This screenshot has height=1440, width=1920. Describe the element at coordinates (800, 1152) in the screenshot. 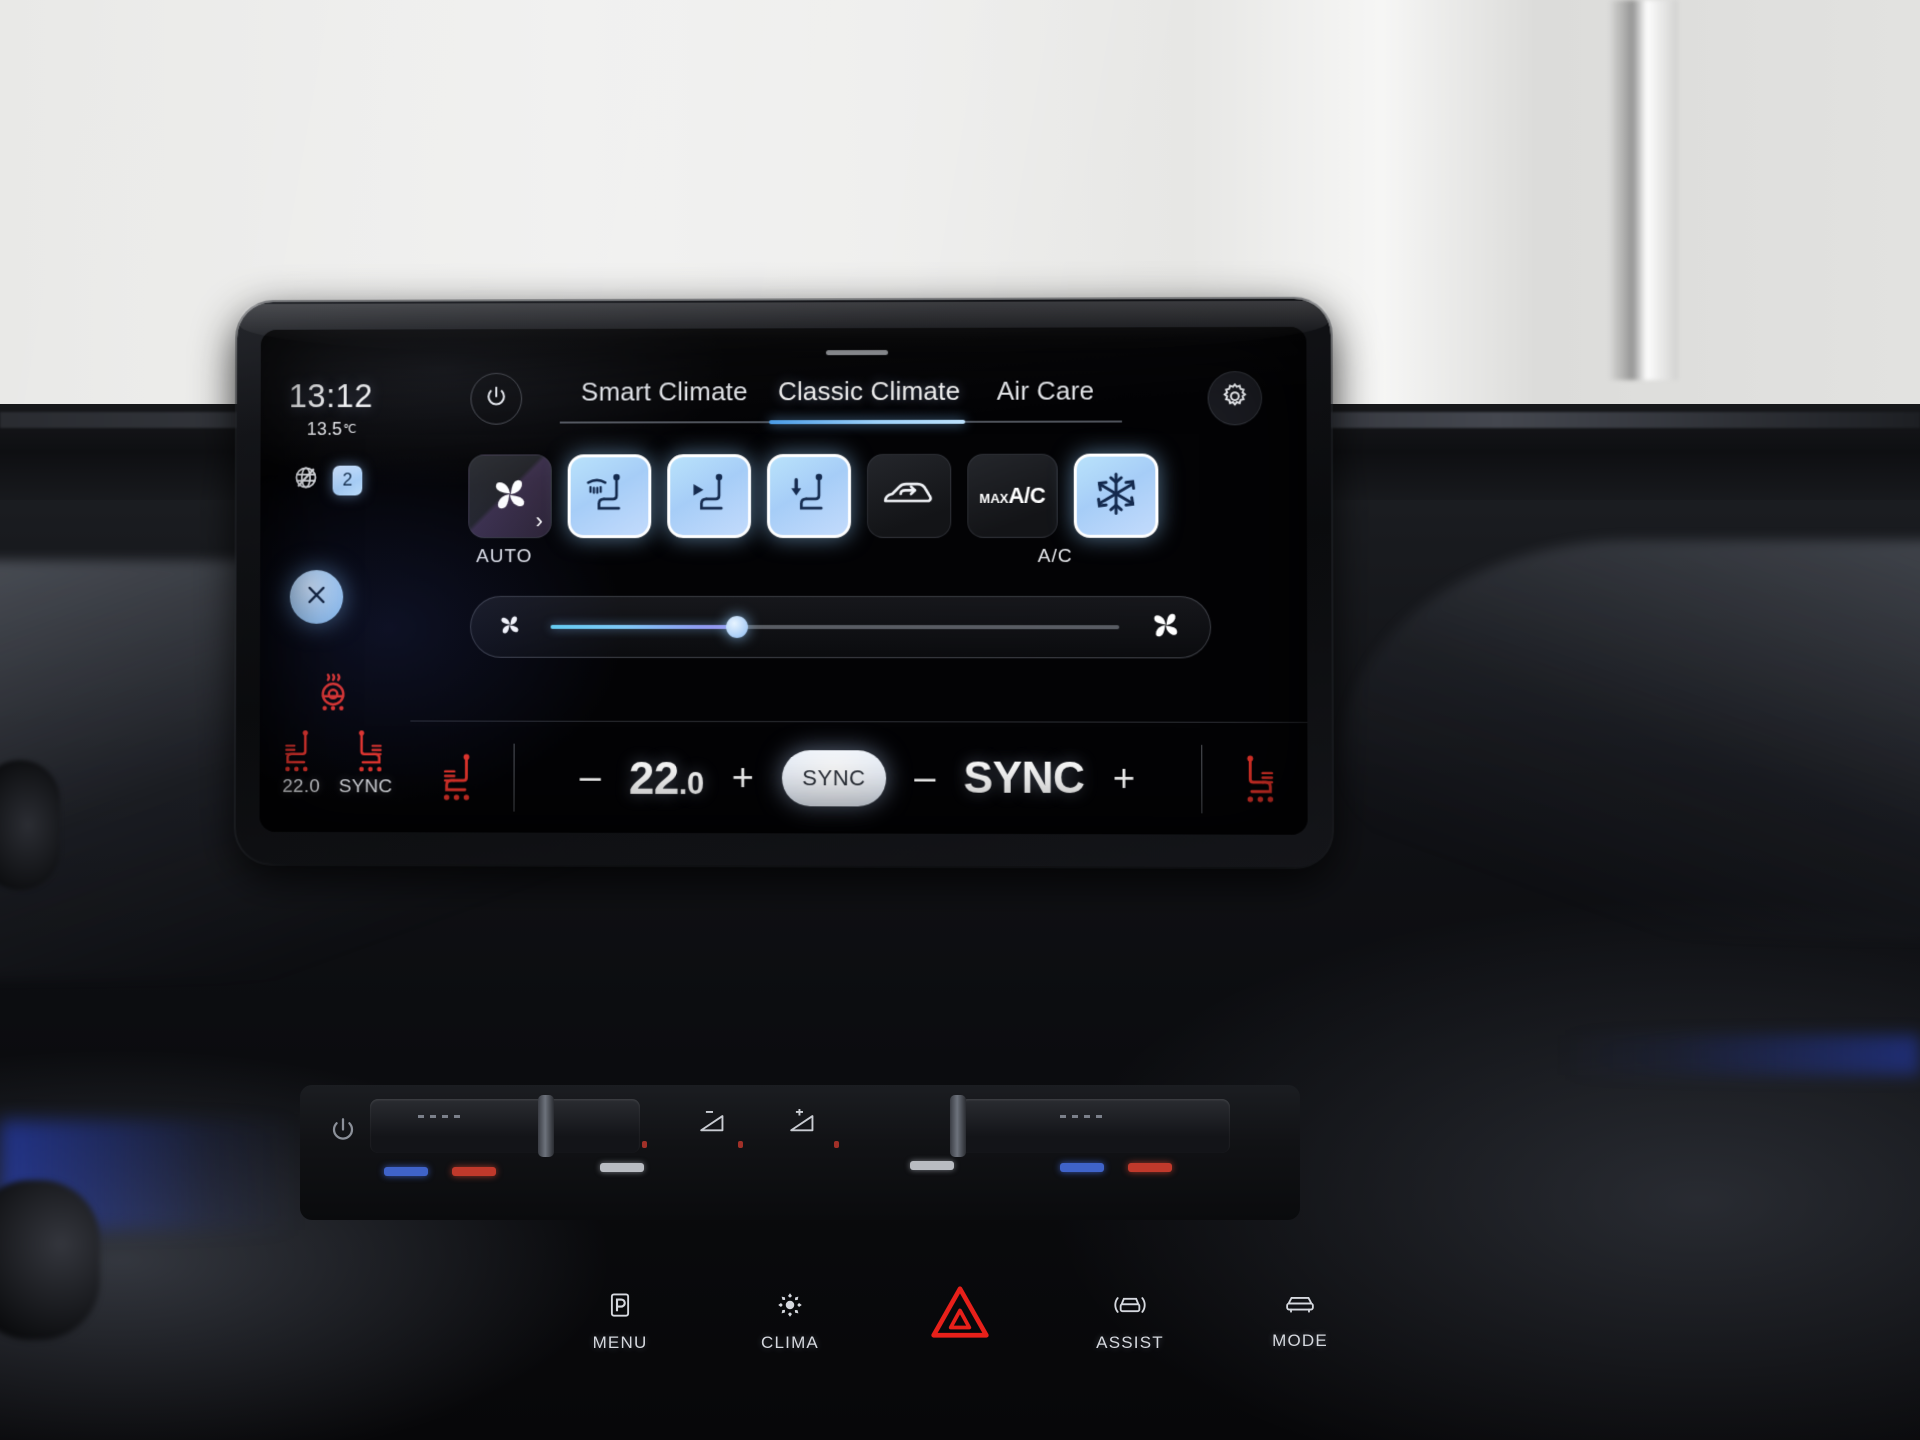

I see `hvac-hardware-bar` at that location.